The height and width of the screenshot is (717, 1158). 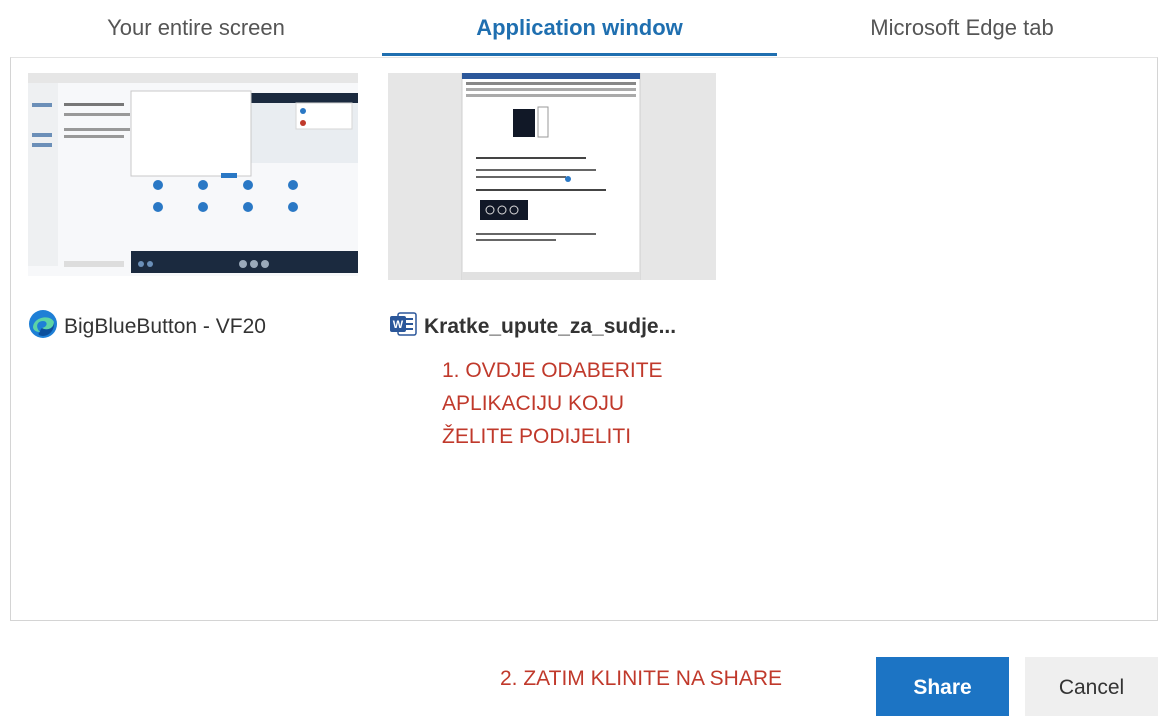 What do you see at coordinates (1091, 686) in the screenshot?
I see `cancel-button: Cancel` at bounding box center [1091, 686].